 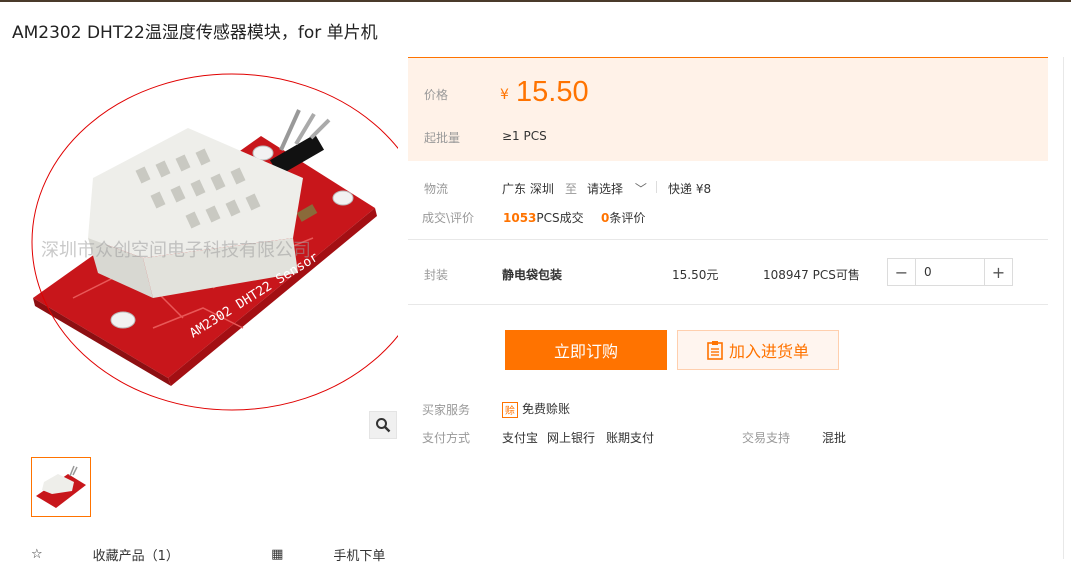 I want to click on deals-label: 成交\评价, so click(x=448, y=218).